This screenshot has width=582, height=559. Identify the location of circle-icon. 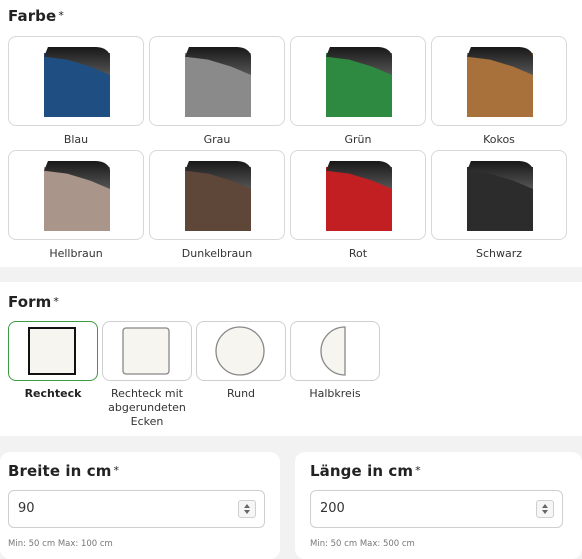
(240, 351).